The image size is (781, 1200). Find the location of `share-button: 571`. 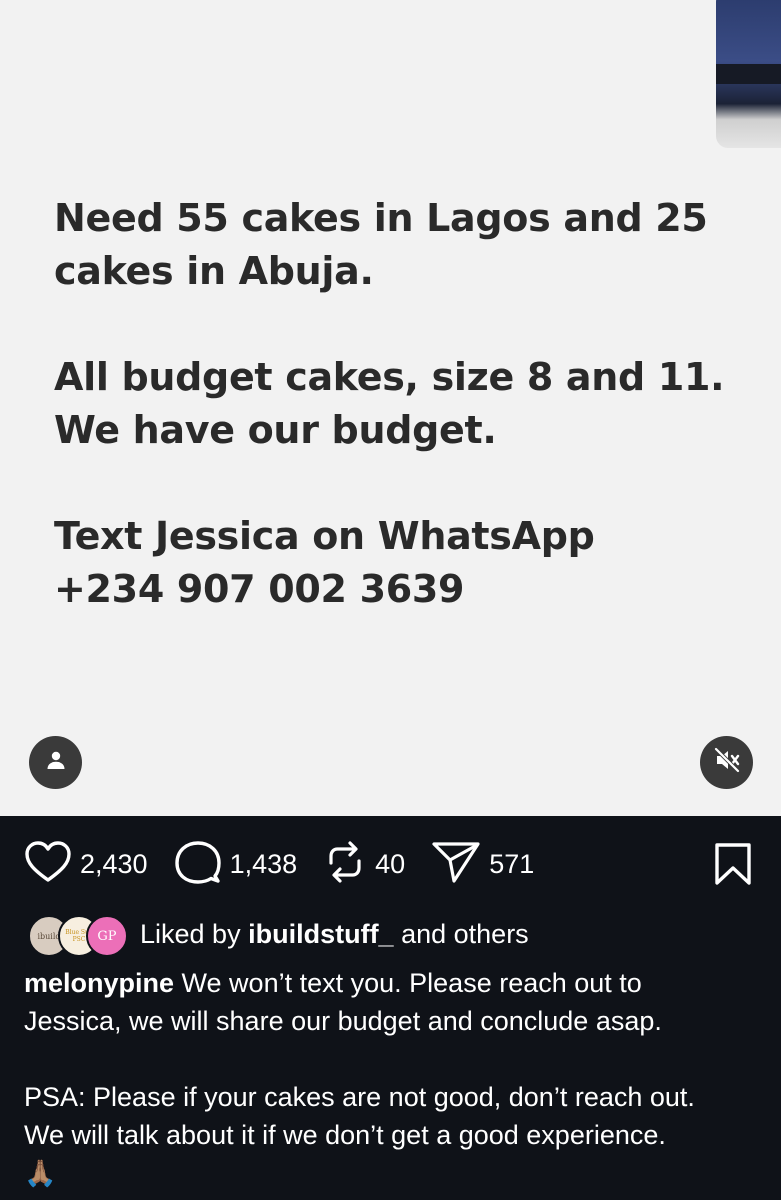

share-button: 571 is located at coordinates (482, 864).